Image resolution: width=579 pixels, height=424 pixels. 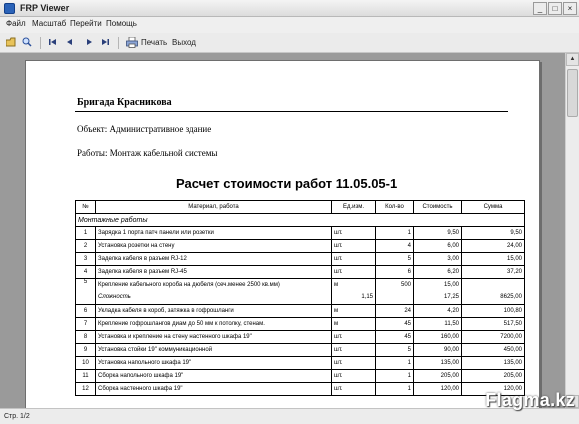 What do you see at coordinates (394, 311) in the screenshot?
I see `cell-quantity: 24` at bounding box center [394, 311].